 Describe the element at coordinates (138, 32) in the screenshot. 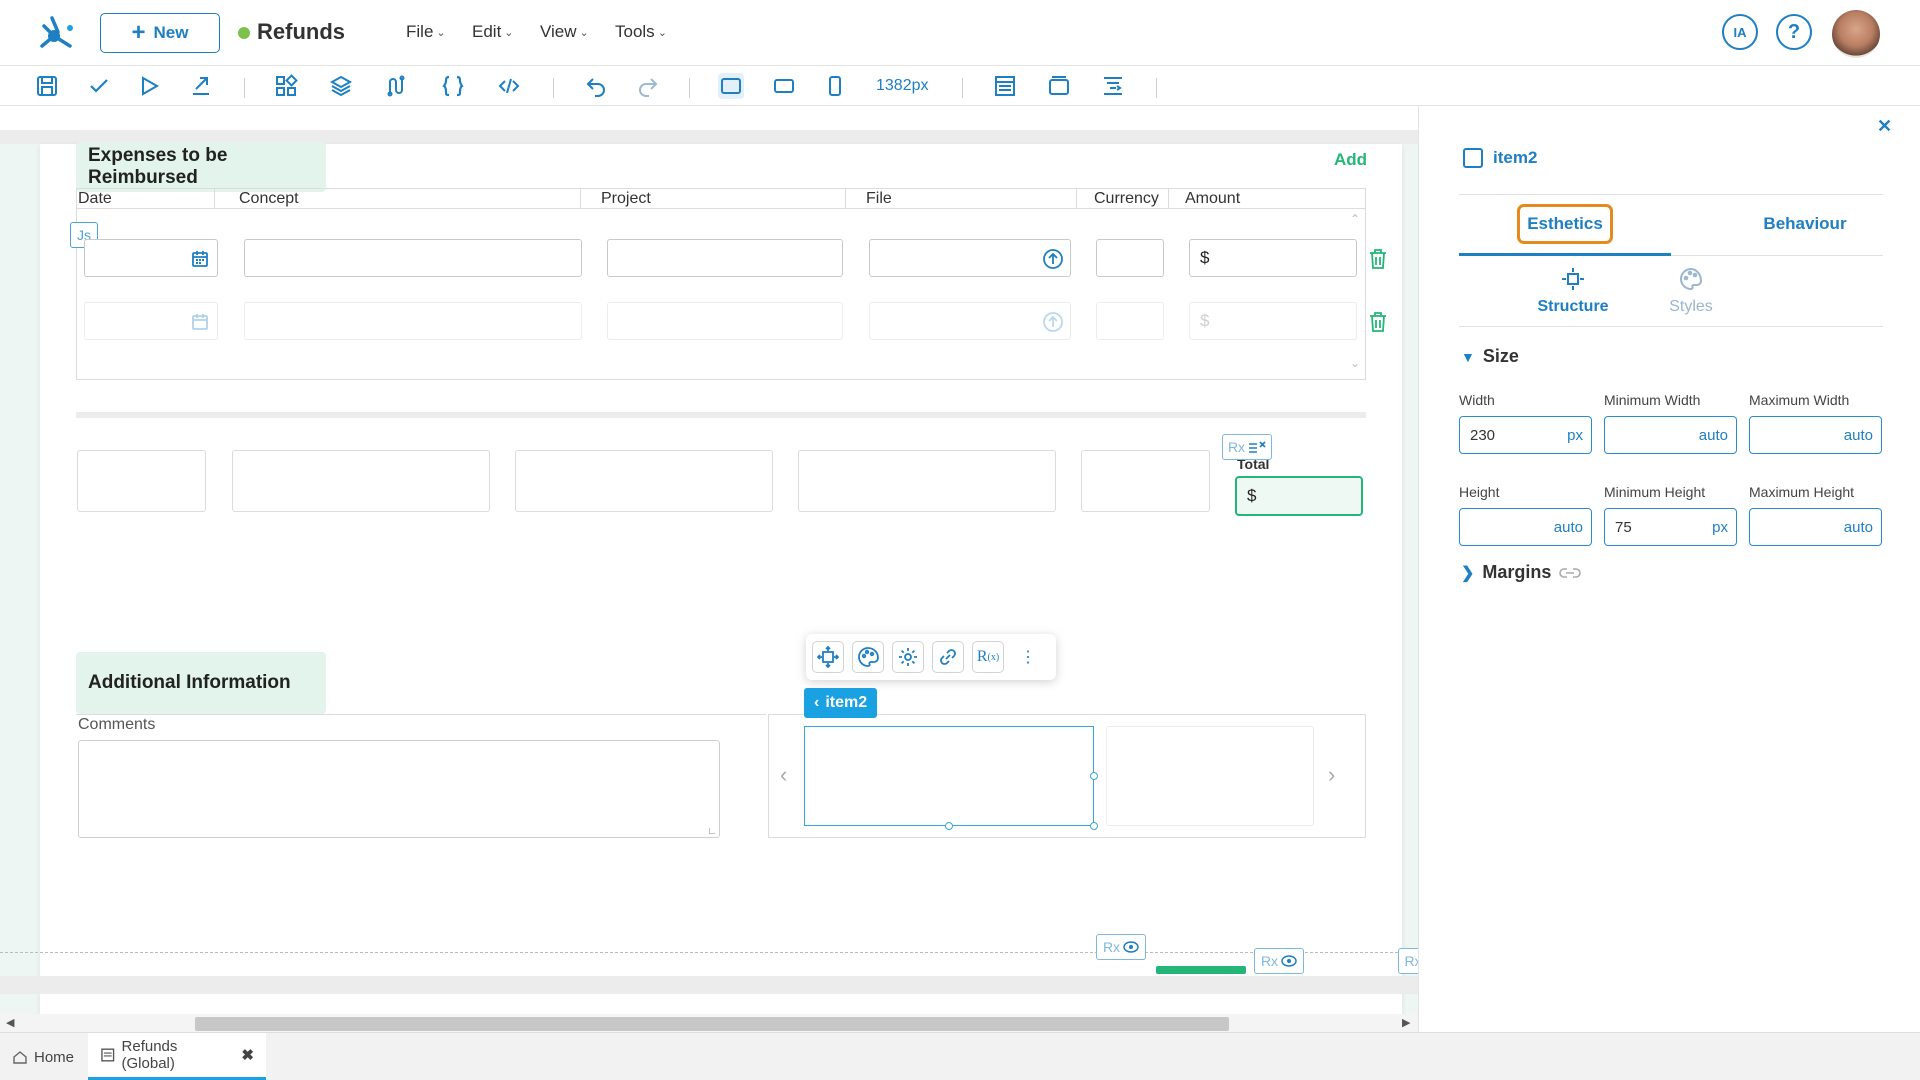

I see `plus-icon: +` at that location.